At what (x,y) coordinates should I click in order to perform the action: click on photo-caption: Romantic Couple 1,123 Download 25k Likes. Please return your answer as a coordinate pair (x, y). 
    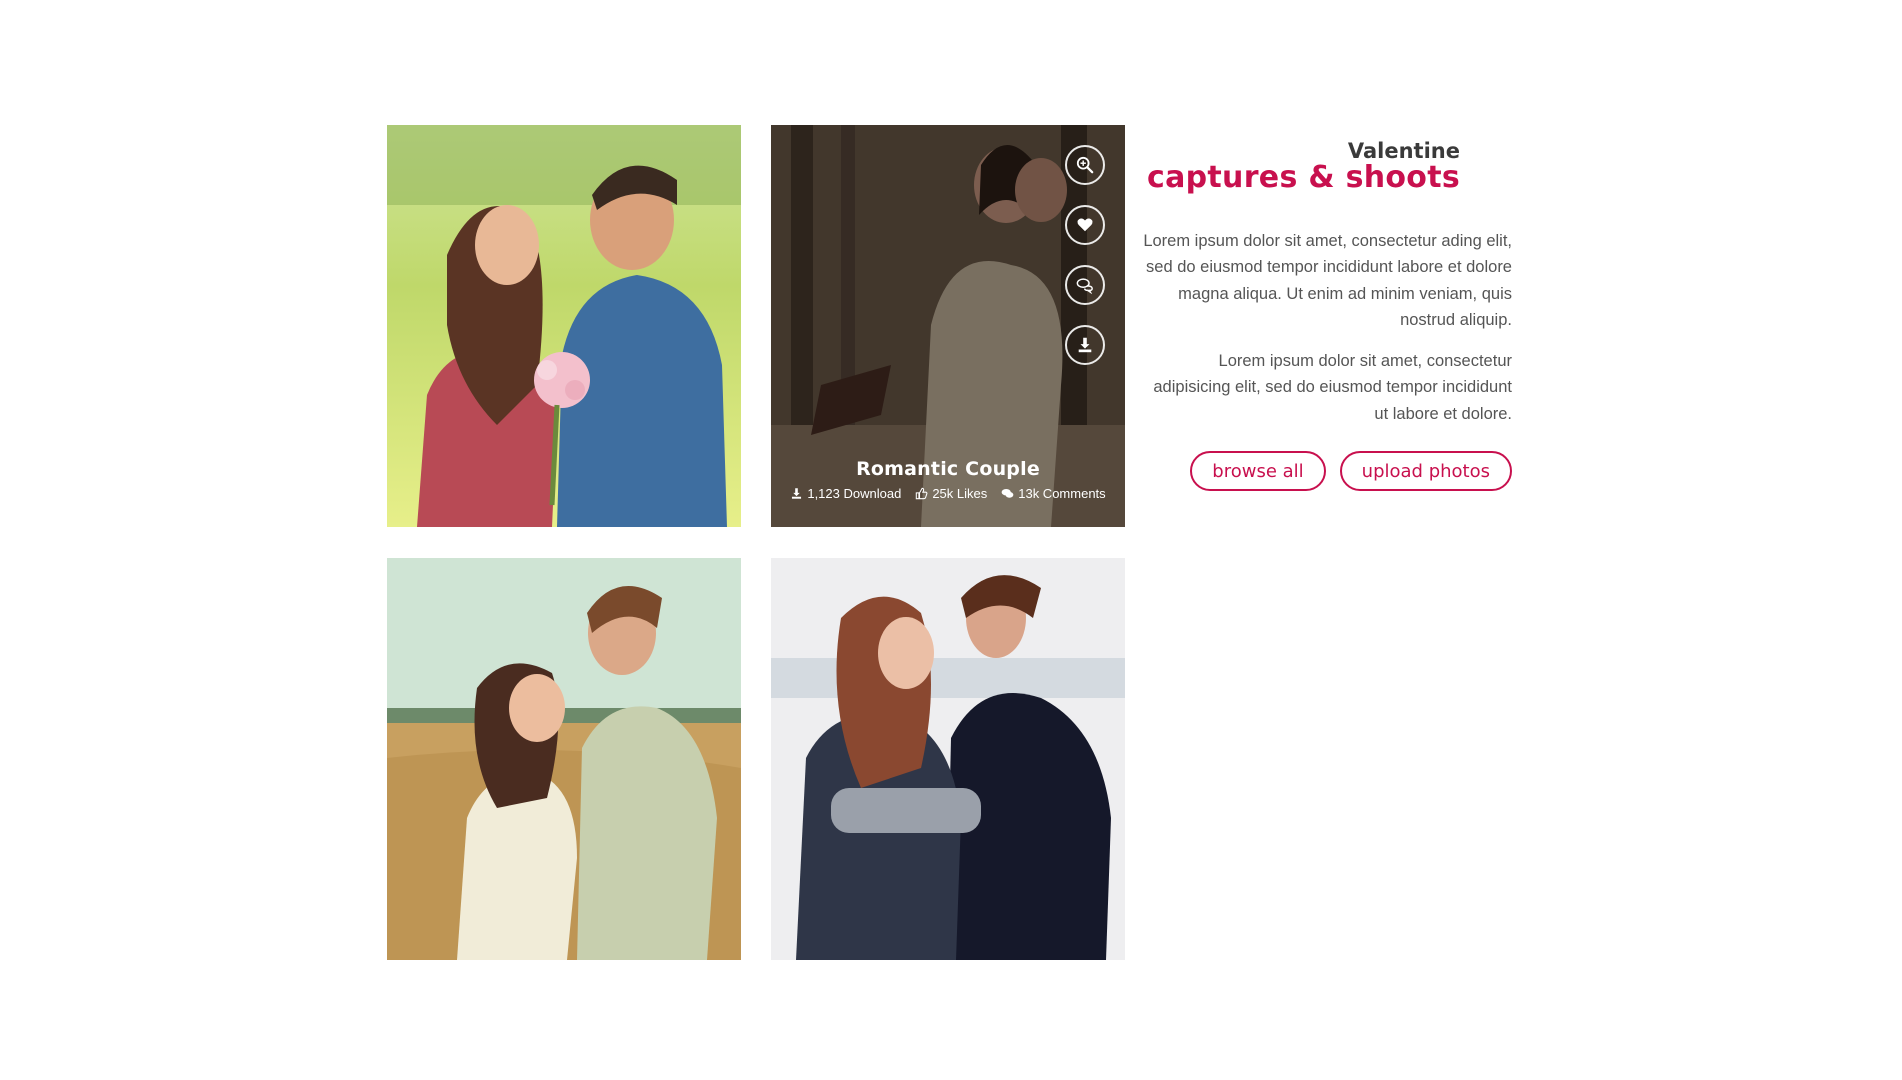
    Looking at the image, I should click on (948, 479).